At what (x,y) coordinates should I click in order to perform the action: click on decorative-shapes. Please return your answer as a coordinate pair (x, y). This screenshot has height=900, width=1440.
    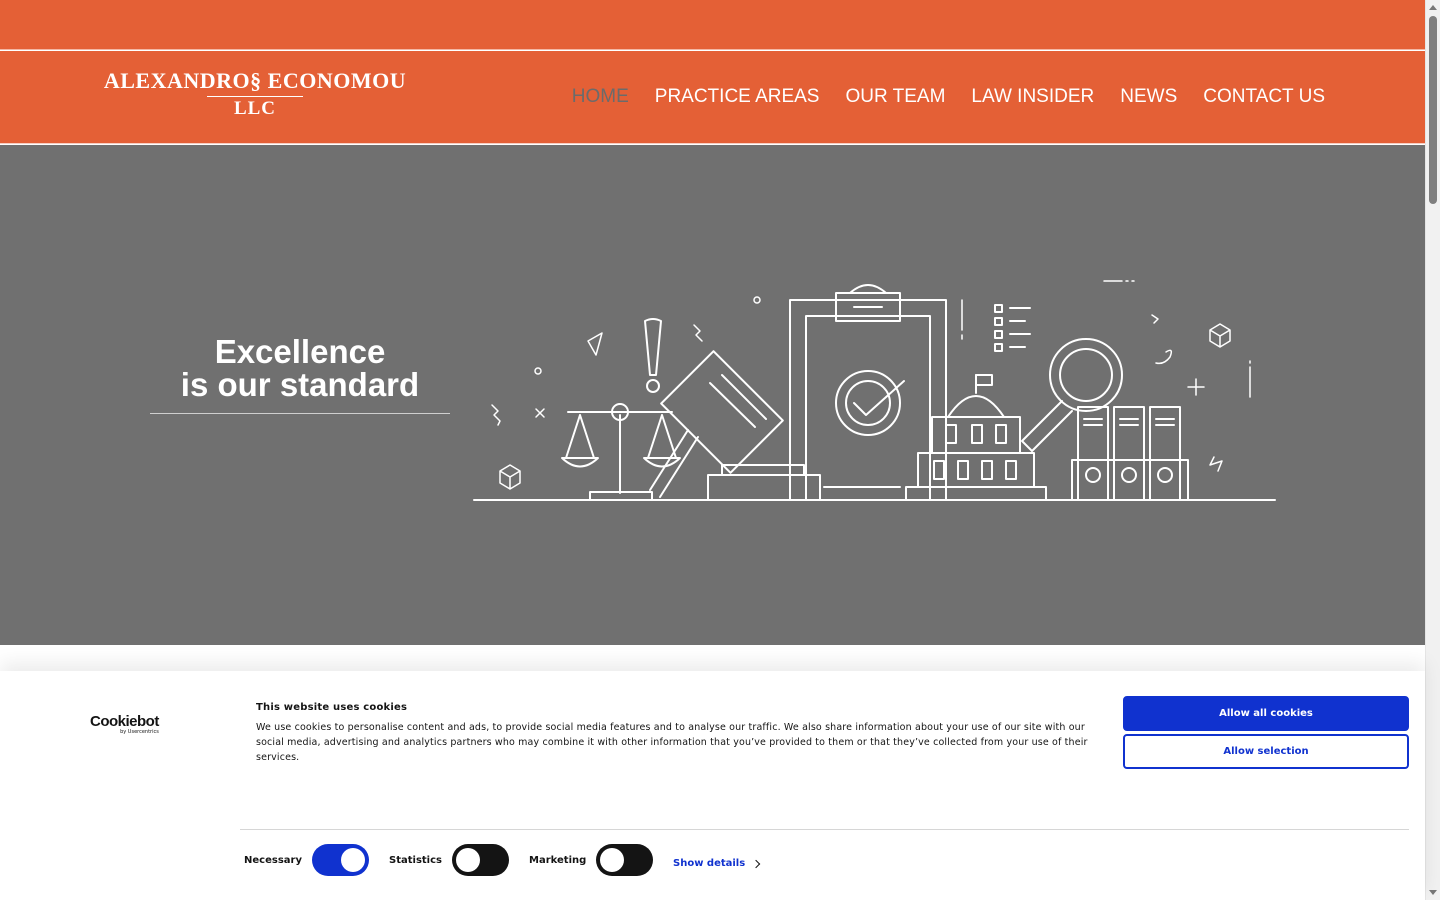
    Looking at the image, I should click on (871, 385).